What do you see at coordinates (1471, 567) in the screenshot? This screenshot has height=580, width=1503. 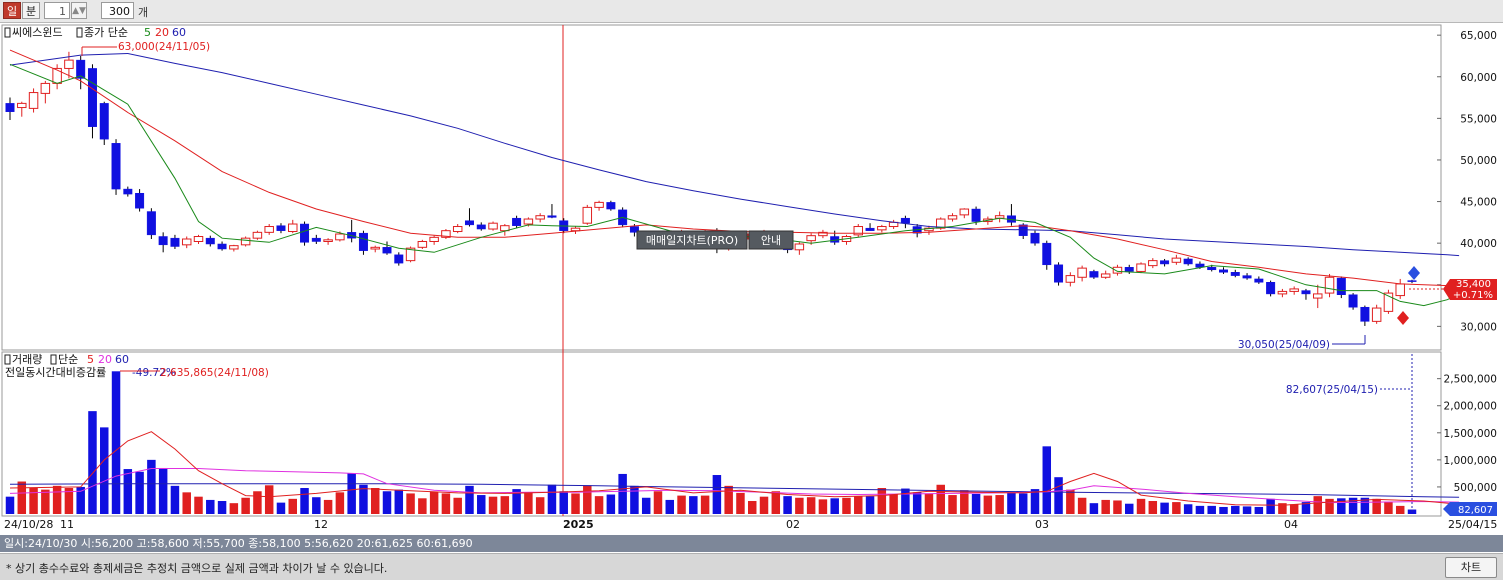 I see `chart-button: 차트` at bounding box center [1471, 567].